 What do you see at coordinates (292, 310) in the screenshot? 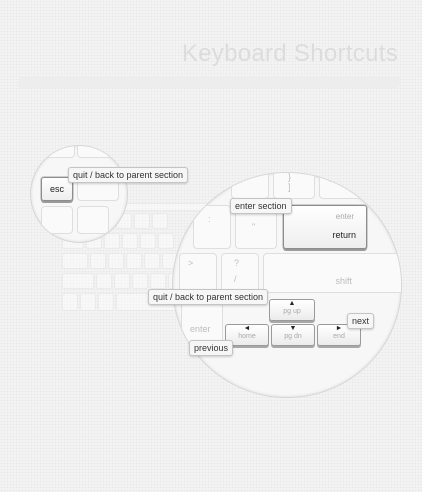
I see `pg-up-key: ▲ pg up` at bounding box center [292, 310].